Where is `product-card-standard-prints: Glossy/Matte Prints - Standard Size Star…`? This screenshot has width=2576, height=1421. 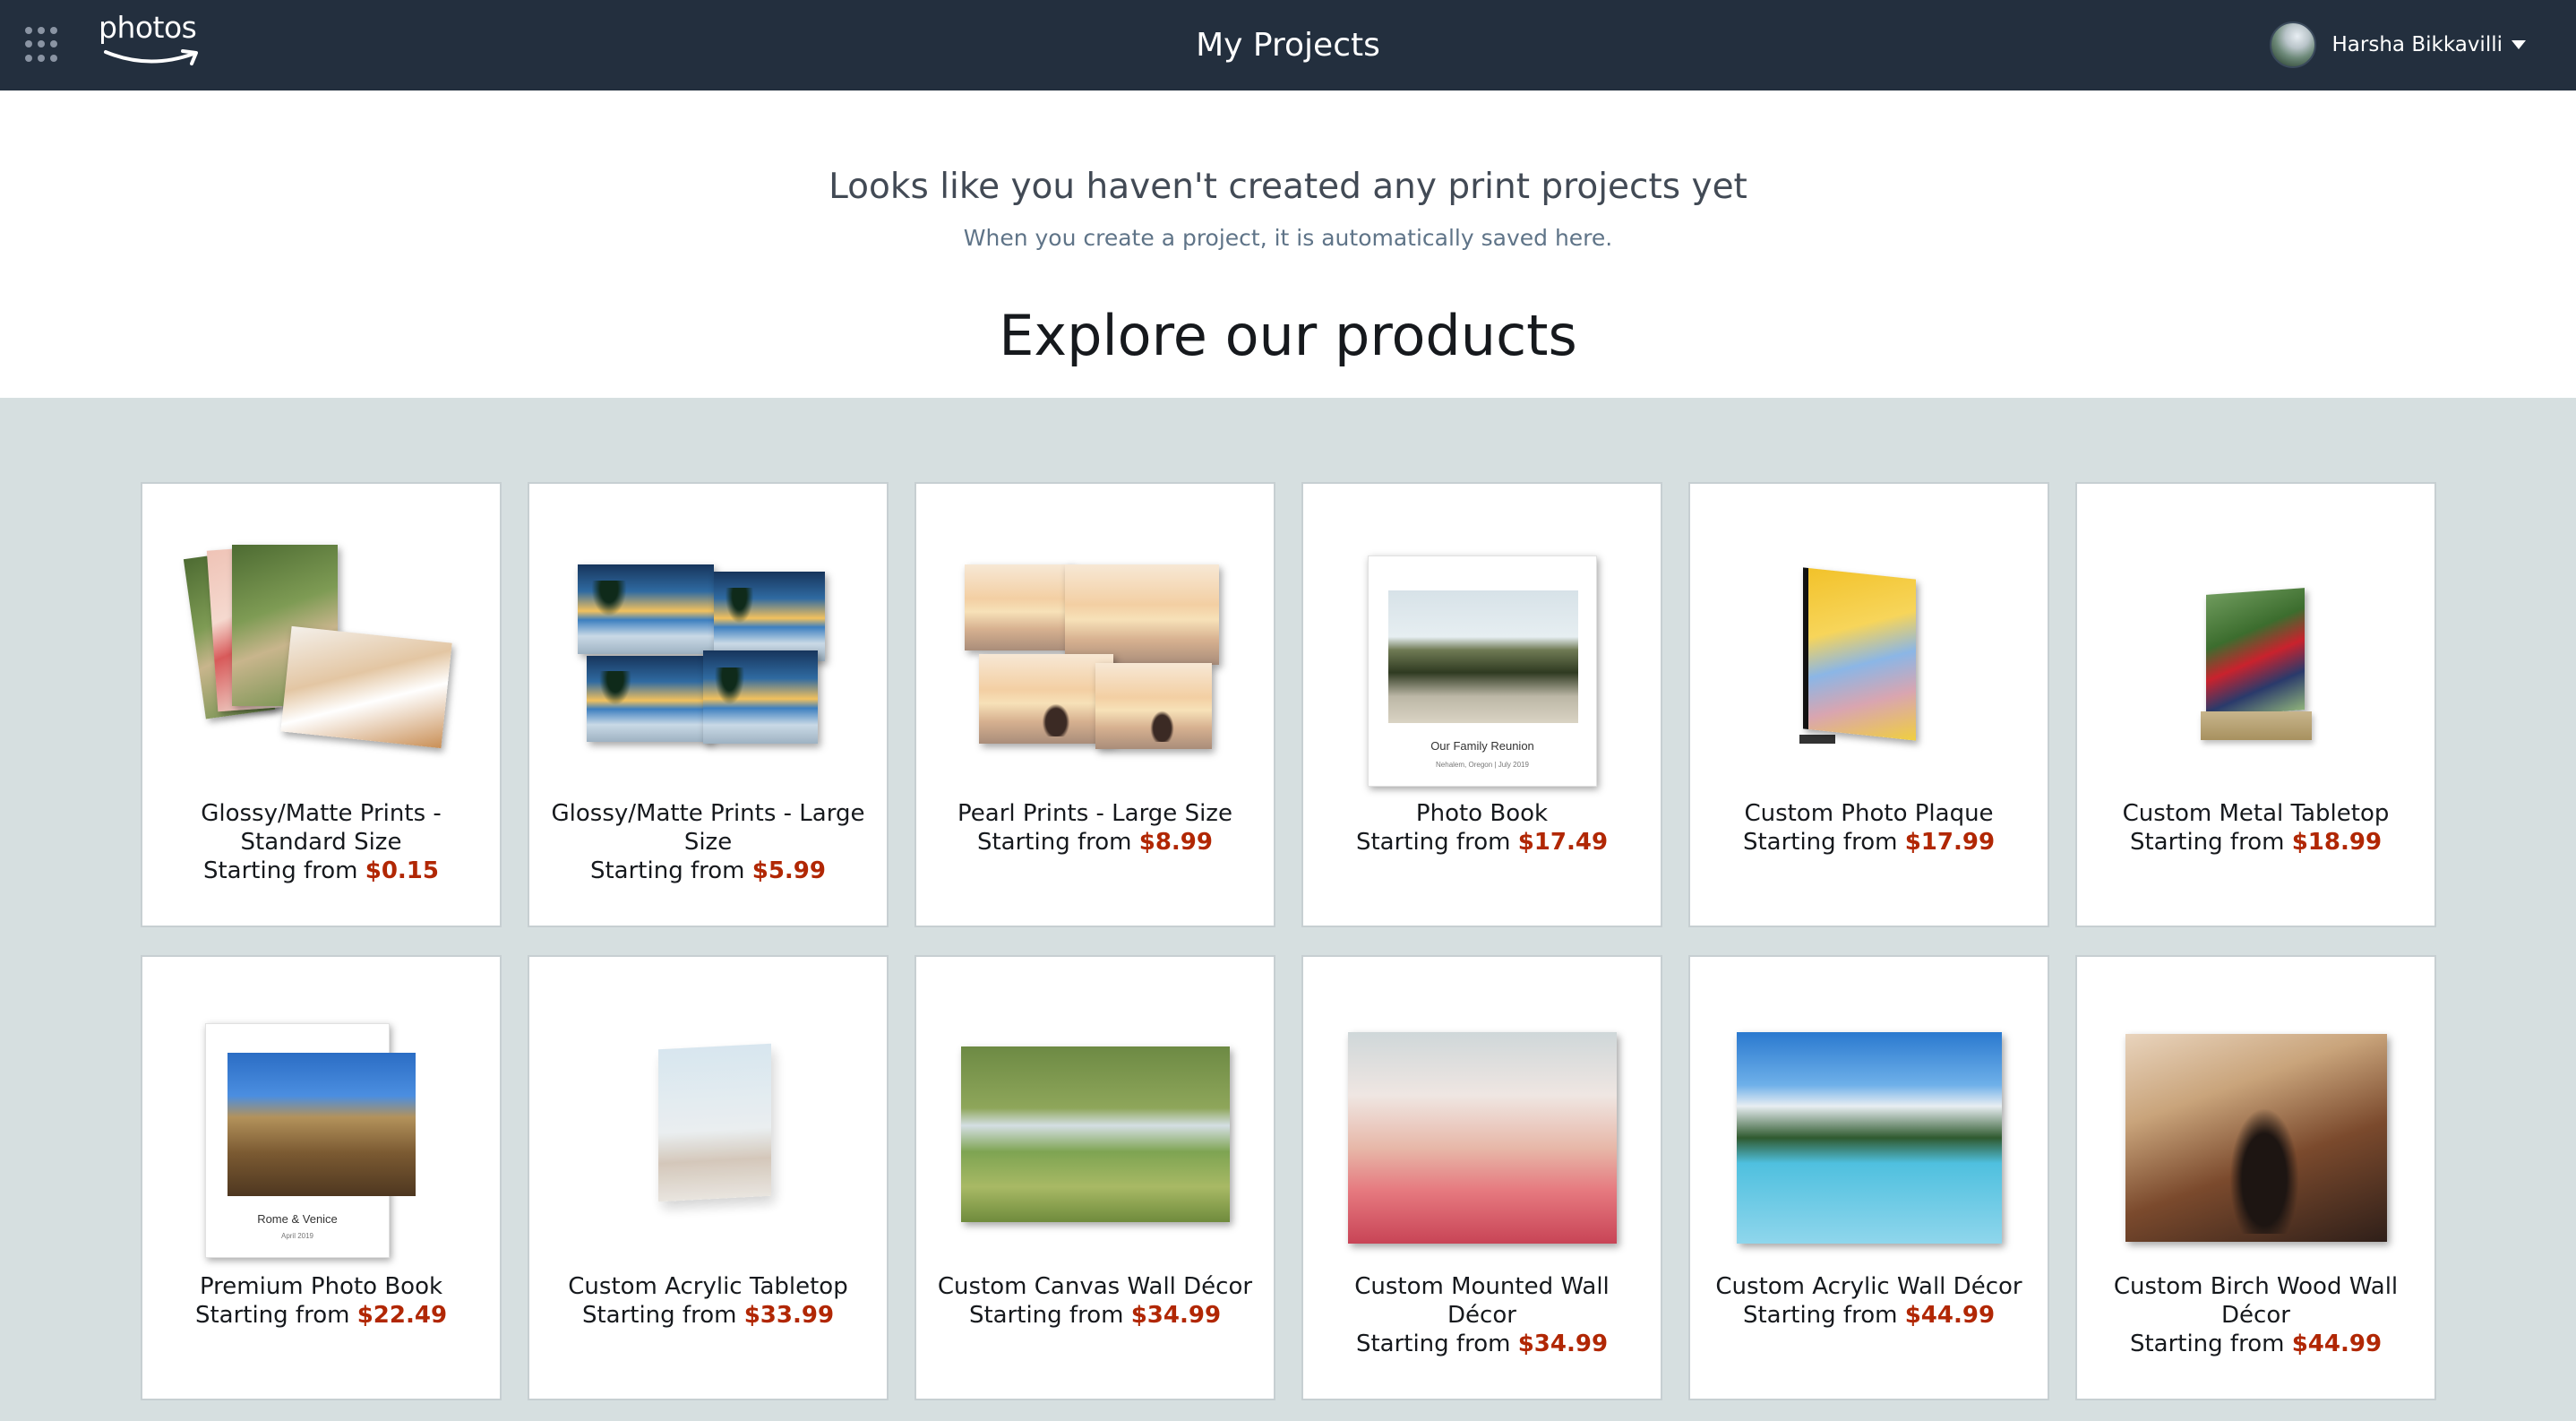
product-card-standard-prints: Glossy/Matte Prints - Standard Size Star… is located at coordinates (321, 704).